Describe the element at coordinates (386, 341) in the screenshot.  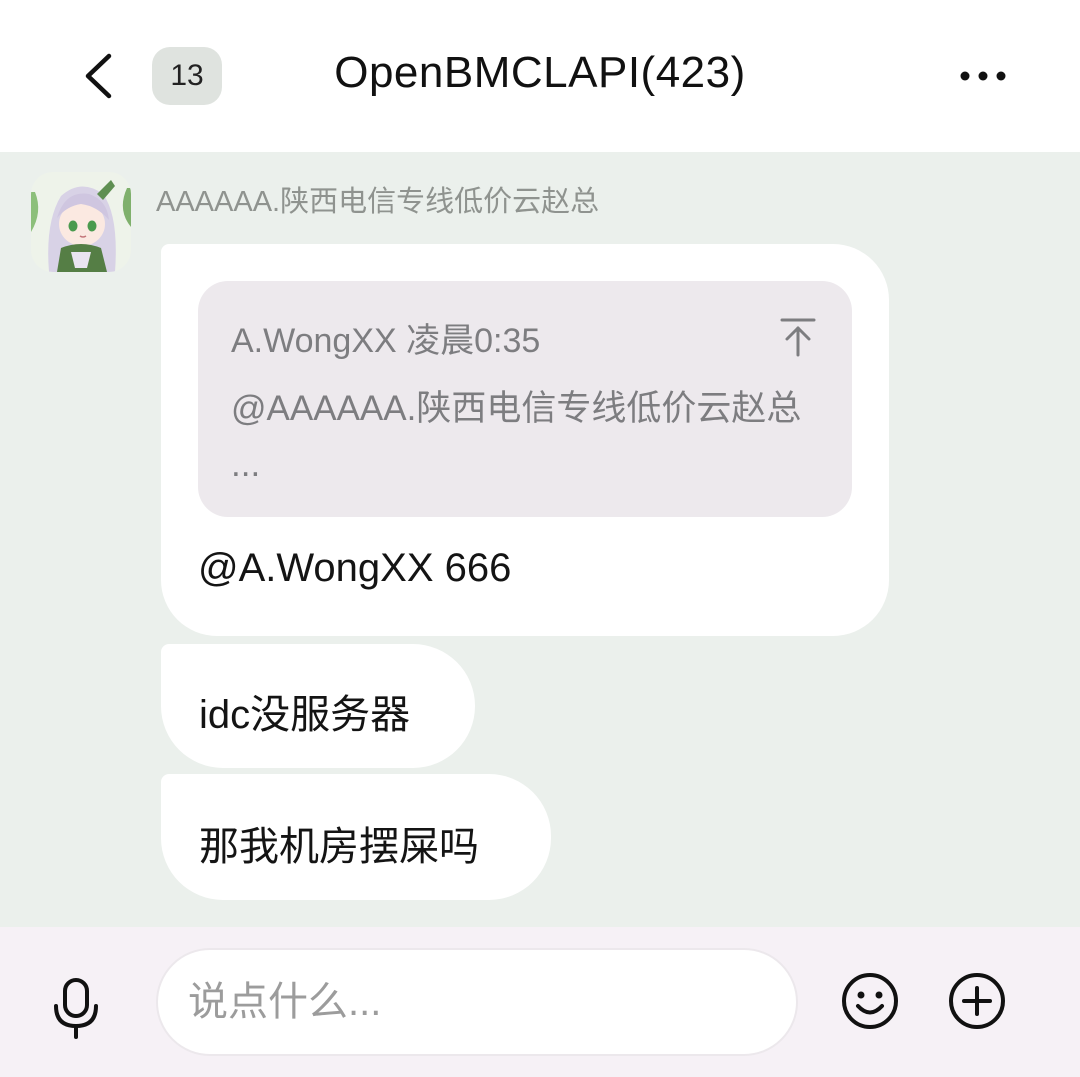
I see `quote-author-time: A.WongXX 凌晨0:35` at that location.